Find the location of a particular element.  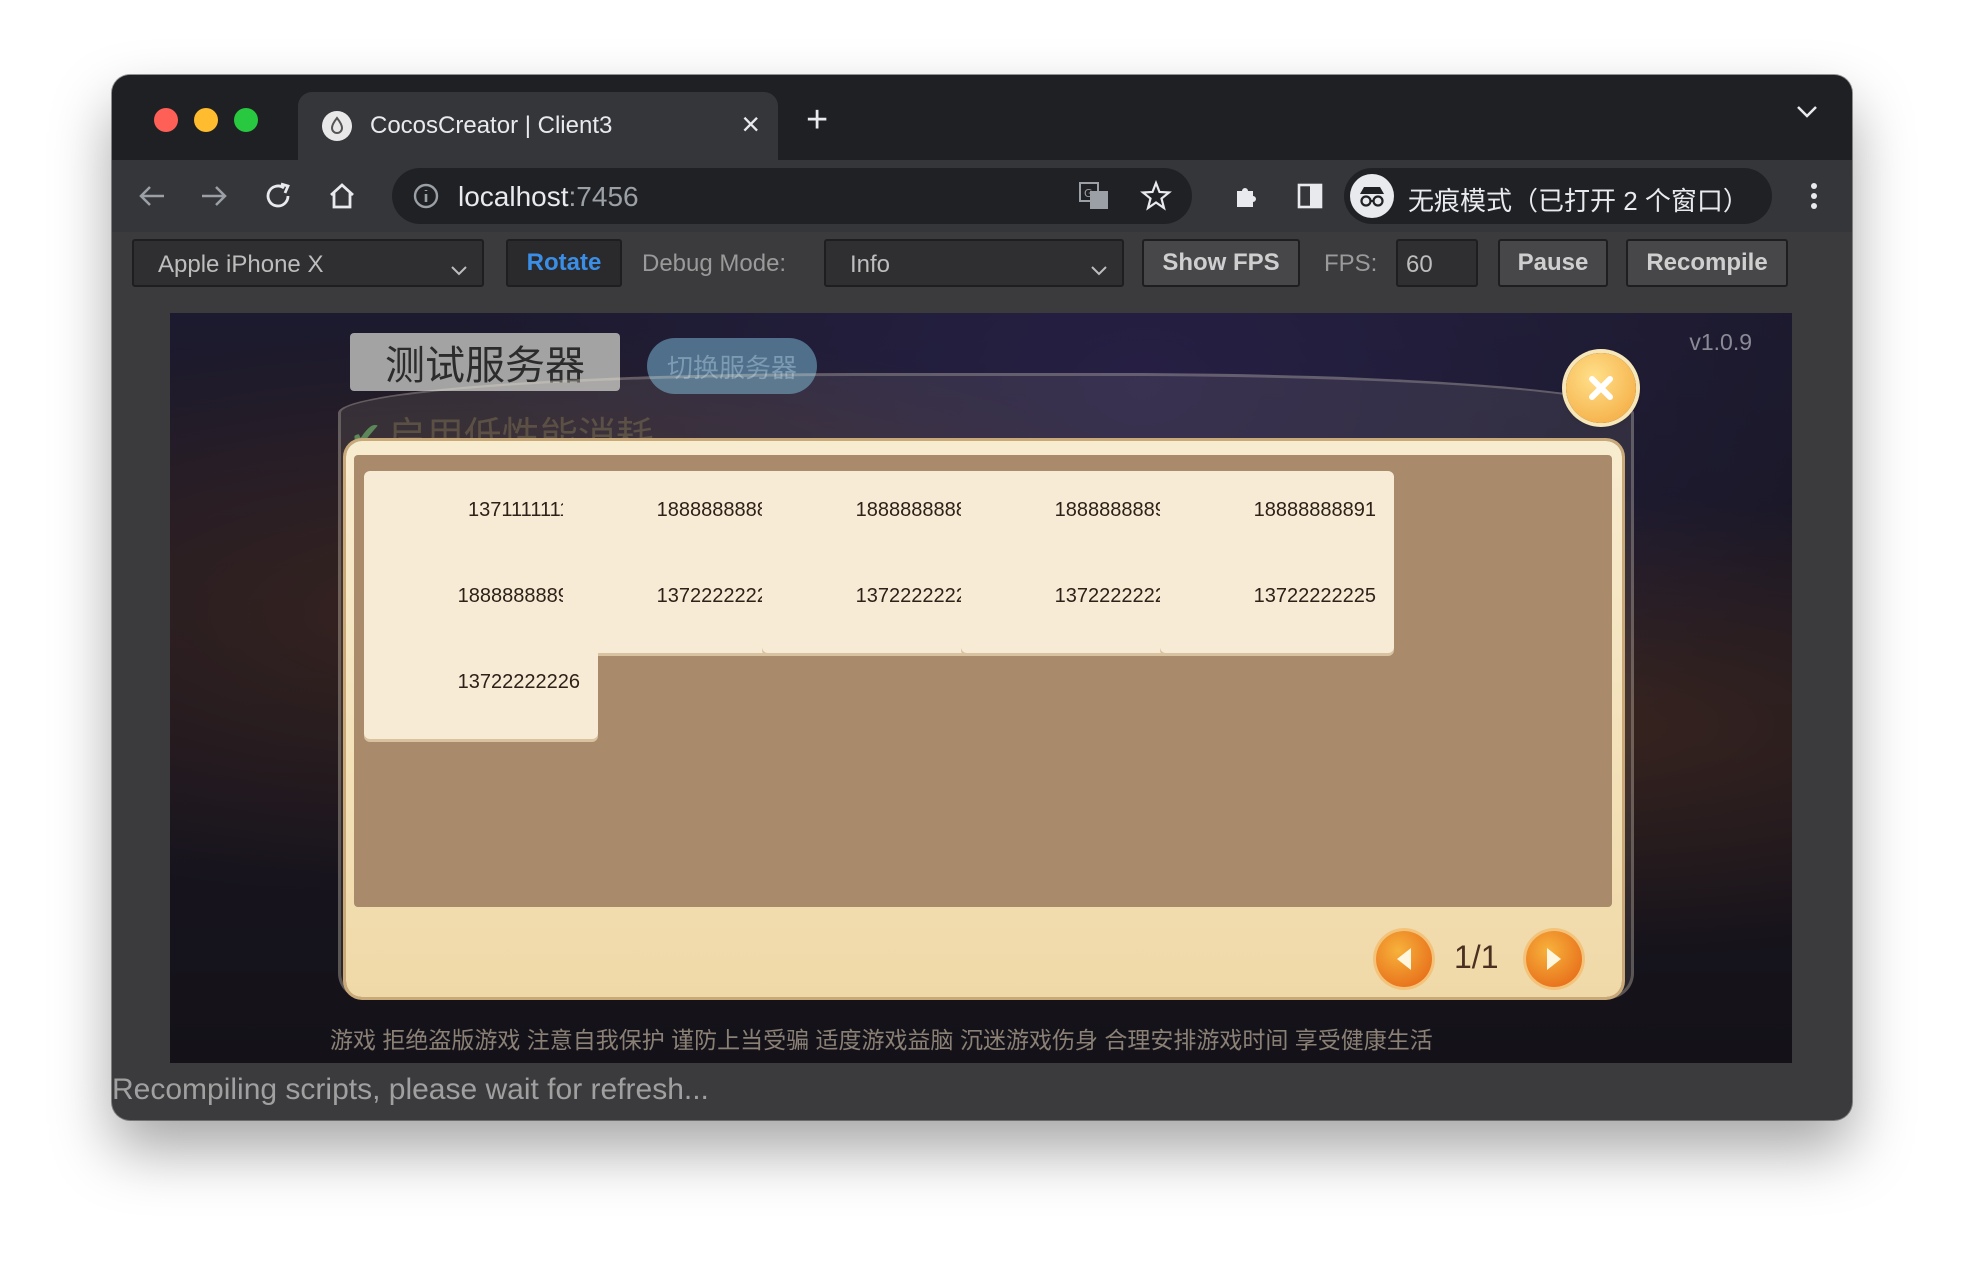

rotate-button: Rotate is located at coordinates (564, 263).